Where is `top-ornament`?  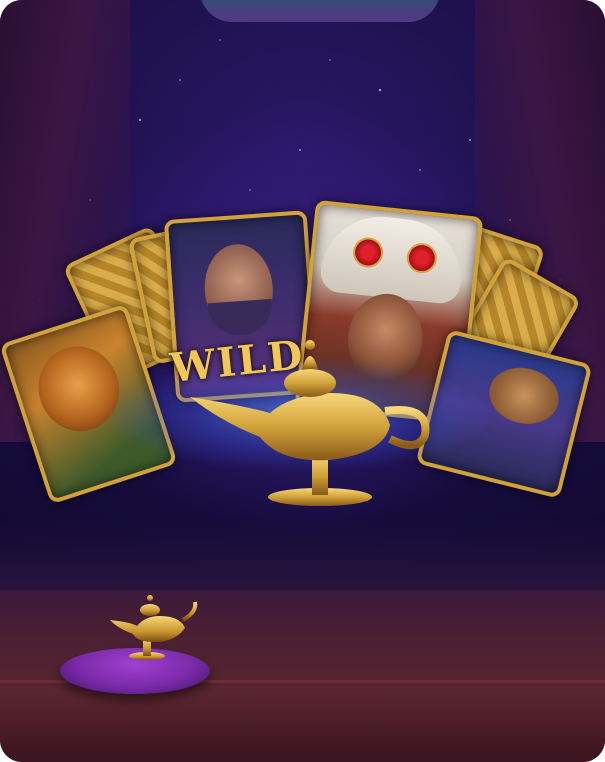
top-ornament is located at coordinates (320, 11).